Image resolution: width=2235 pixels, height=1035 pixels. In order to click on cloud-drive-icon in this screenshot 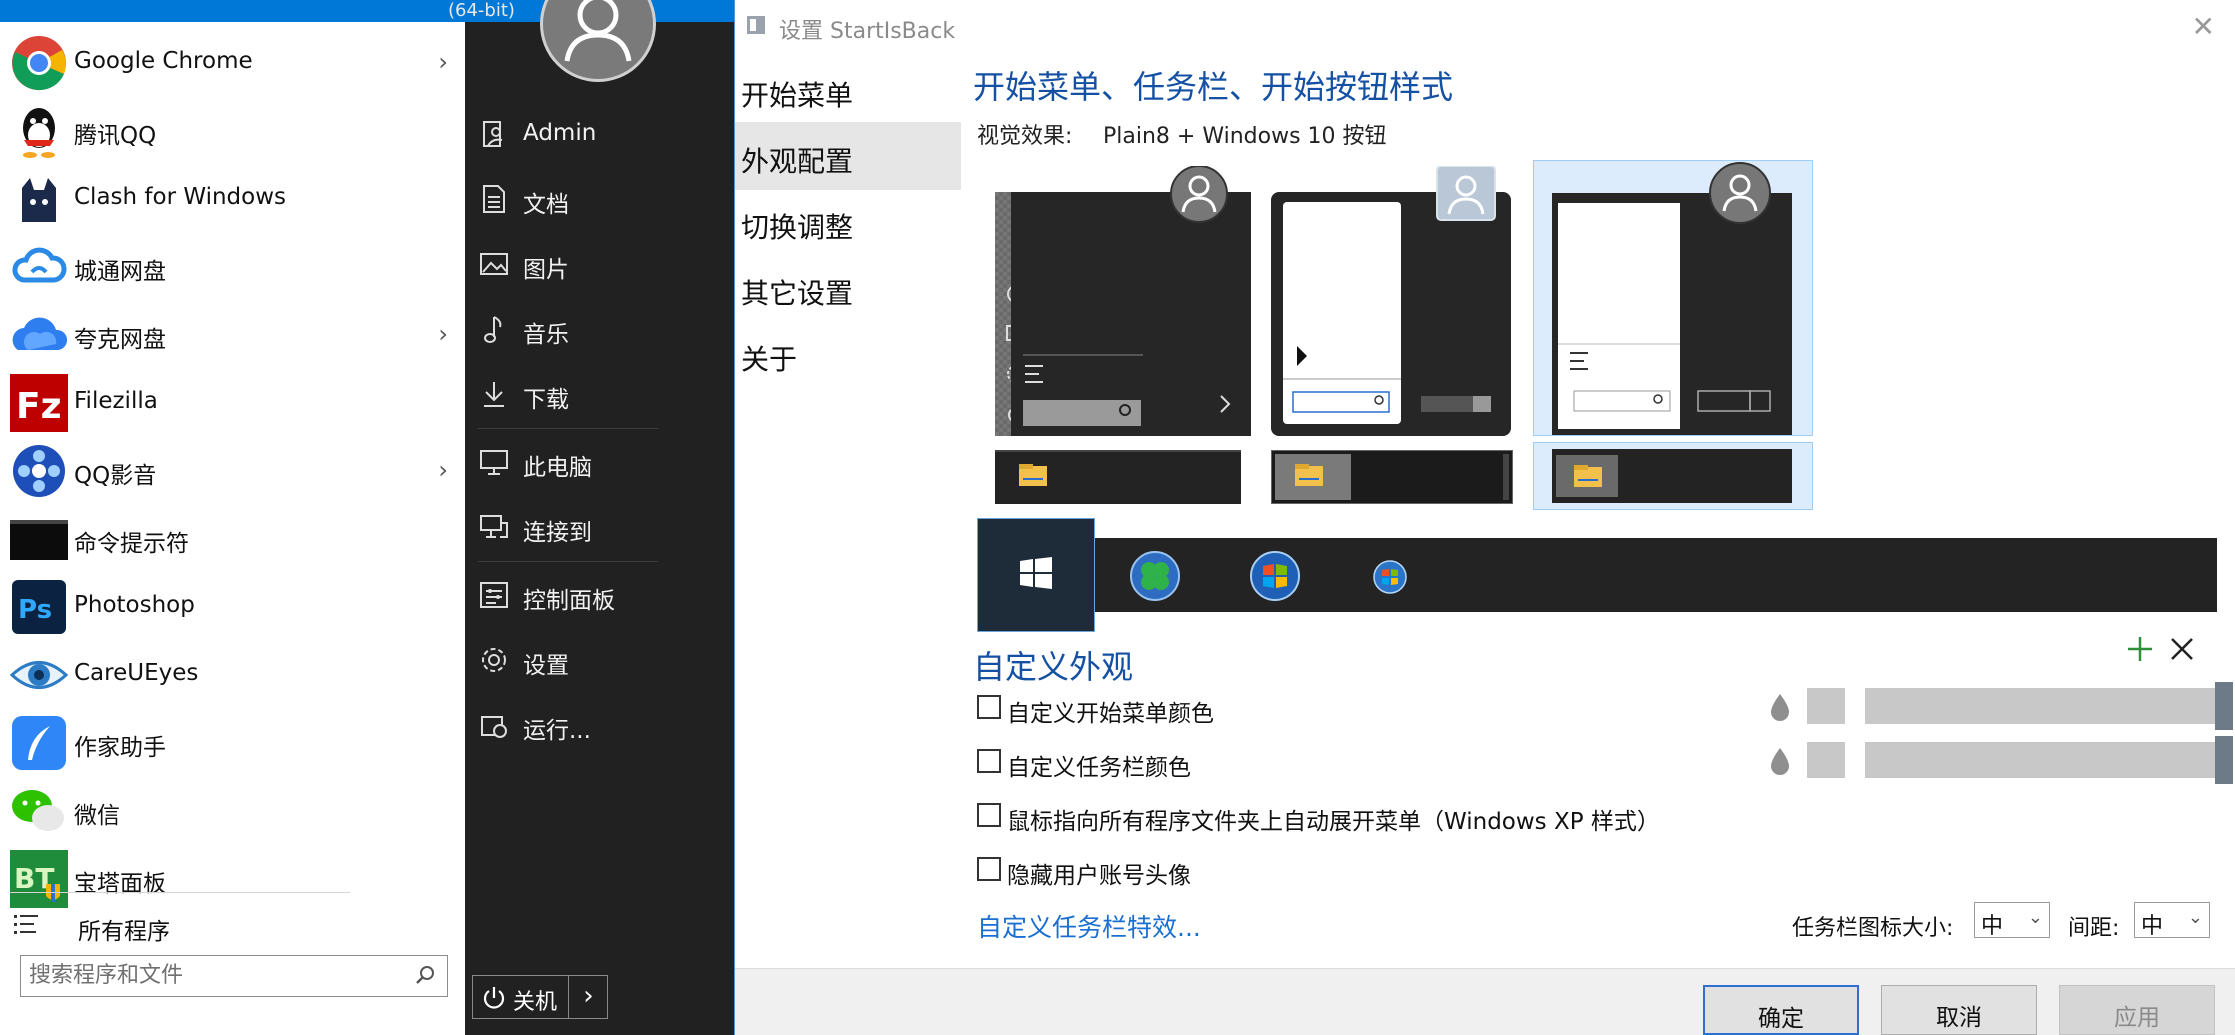, I will do `click(39, 265)`.